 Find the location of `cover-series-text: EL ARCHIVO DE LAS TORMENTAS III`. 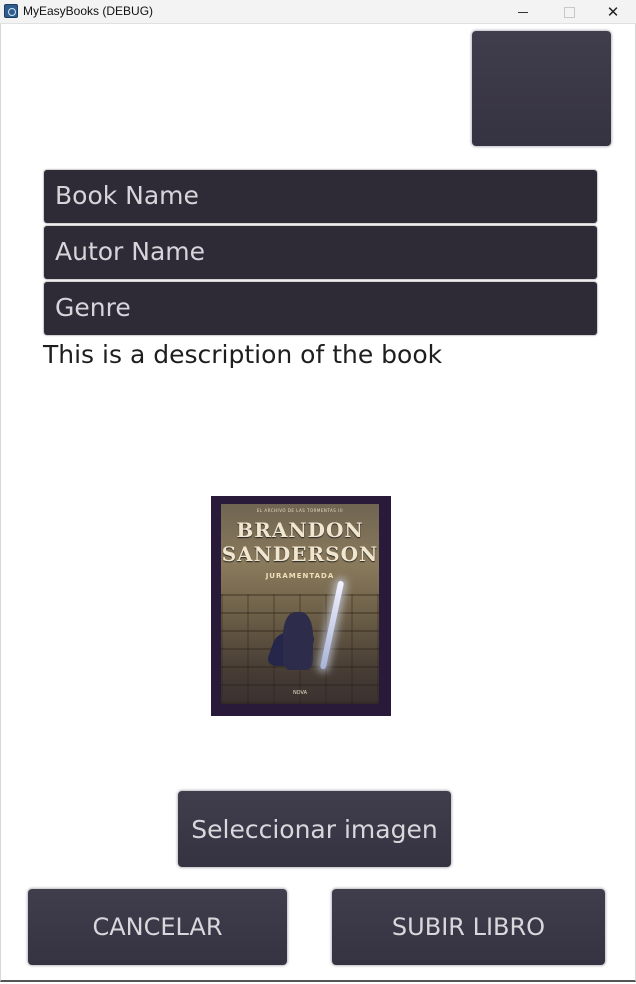

cover-series-text: EL ARCHIVO DE LAS TORMENTAS III is located at coordinates (300, 510).